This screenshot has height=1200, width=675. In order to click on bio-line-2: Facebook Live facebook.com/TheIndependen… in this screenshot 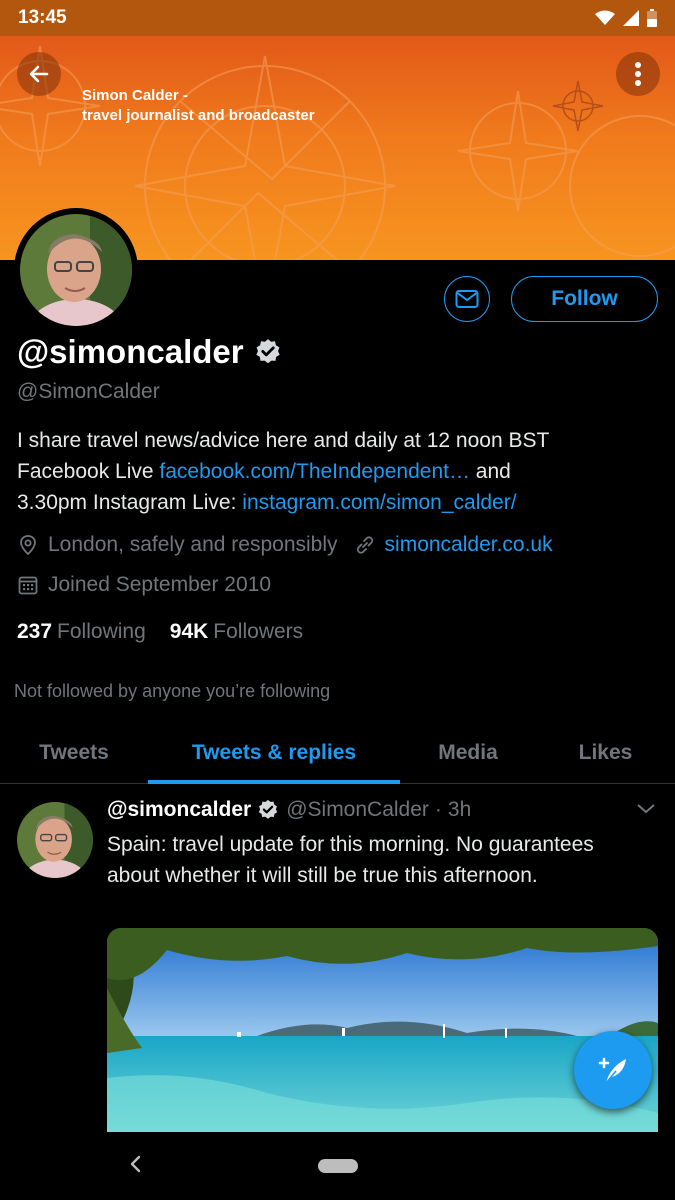, I will do `click(337, 471)`.